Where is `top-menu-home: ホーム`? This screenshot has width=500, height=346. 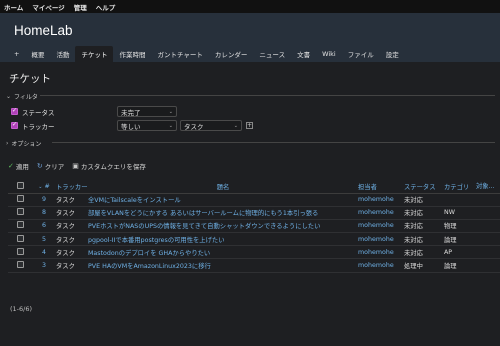 top-menu-home: ホーム is located at coordinates (13, 7).